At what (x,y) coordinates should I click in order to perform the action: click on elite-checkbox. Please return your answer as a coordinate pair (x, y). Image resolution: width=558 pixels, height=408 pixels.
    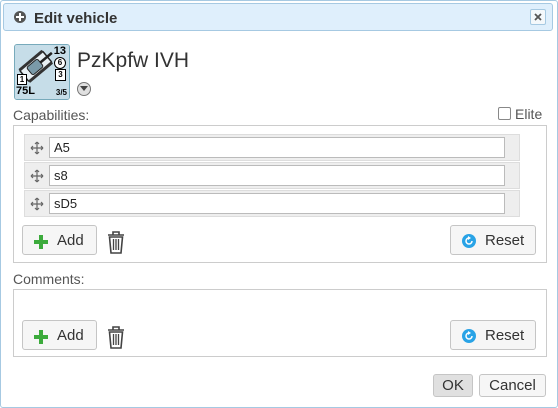
    Looking at the image, I should click on (504, 113).